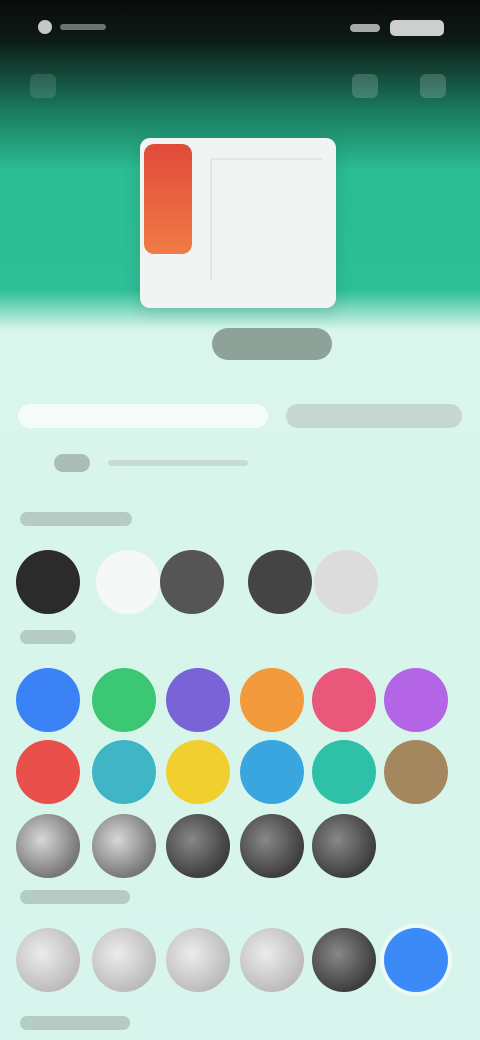  I want to click on black-swatch-icon, so click(48, 582).